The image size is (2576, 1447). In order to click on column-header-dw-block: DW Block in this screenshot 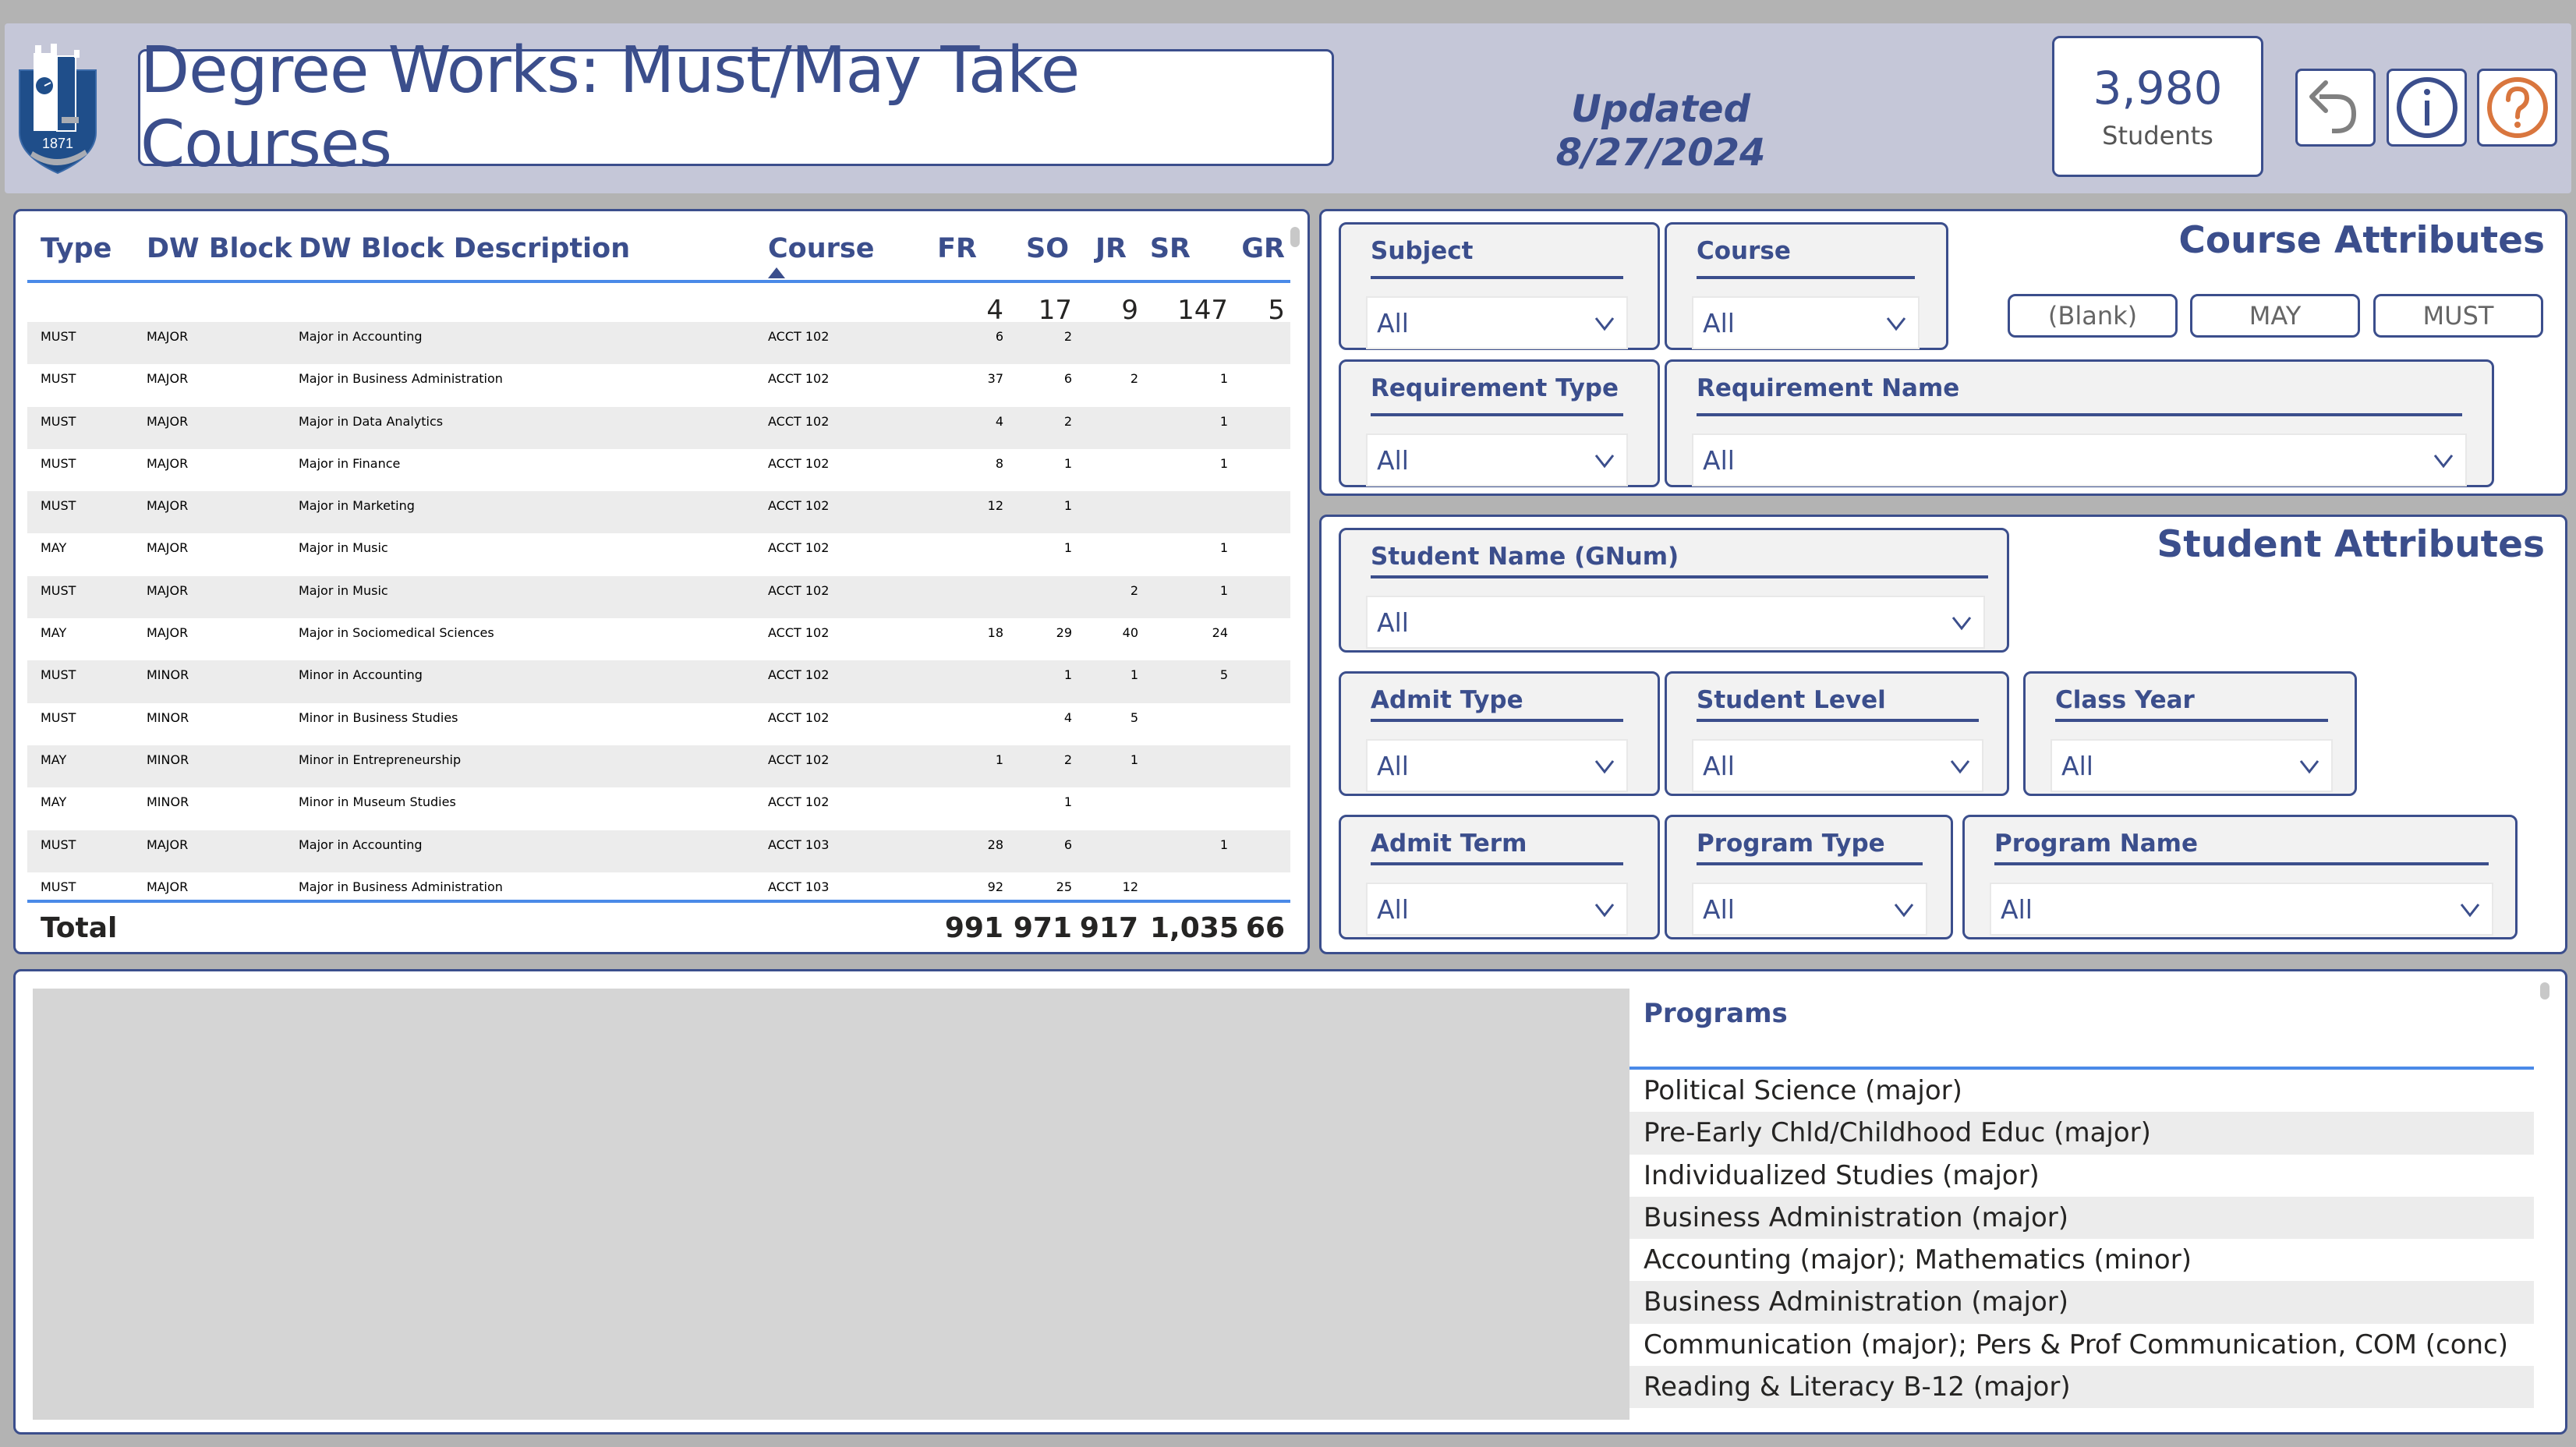, I will do `click(219, 249)`.